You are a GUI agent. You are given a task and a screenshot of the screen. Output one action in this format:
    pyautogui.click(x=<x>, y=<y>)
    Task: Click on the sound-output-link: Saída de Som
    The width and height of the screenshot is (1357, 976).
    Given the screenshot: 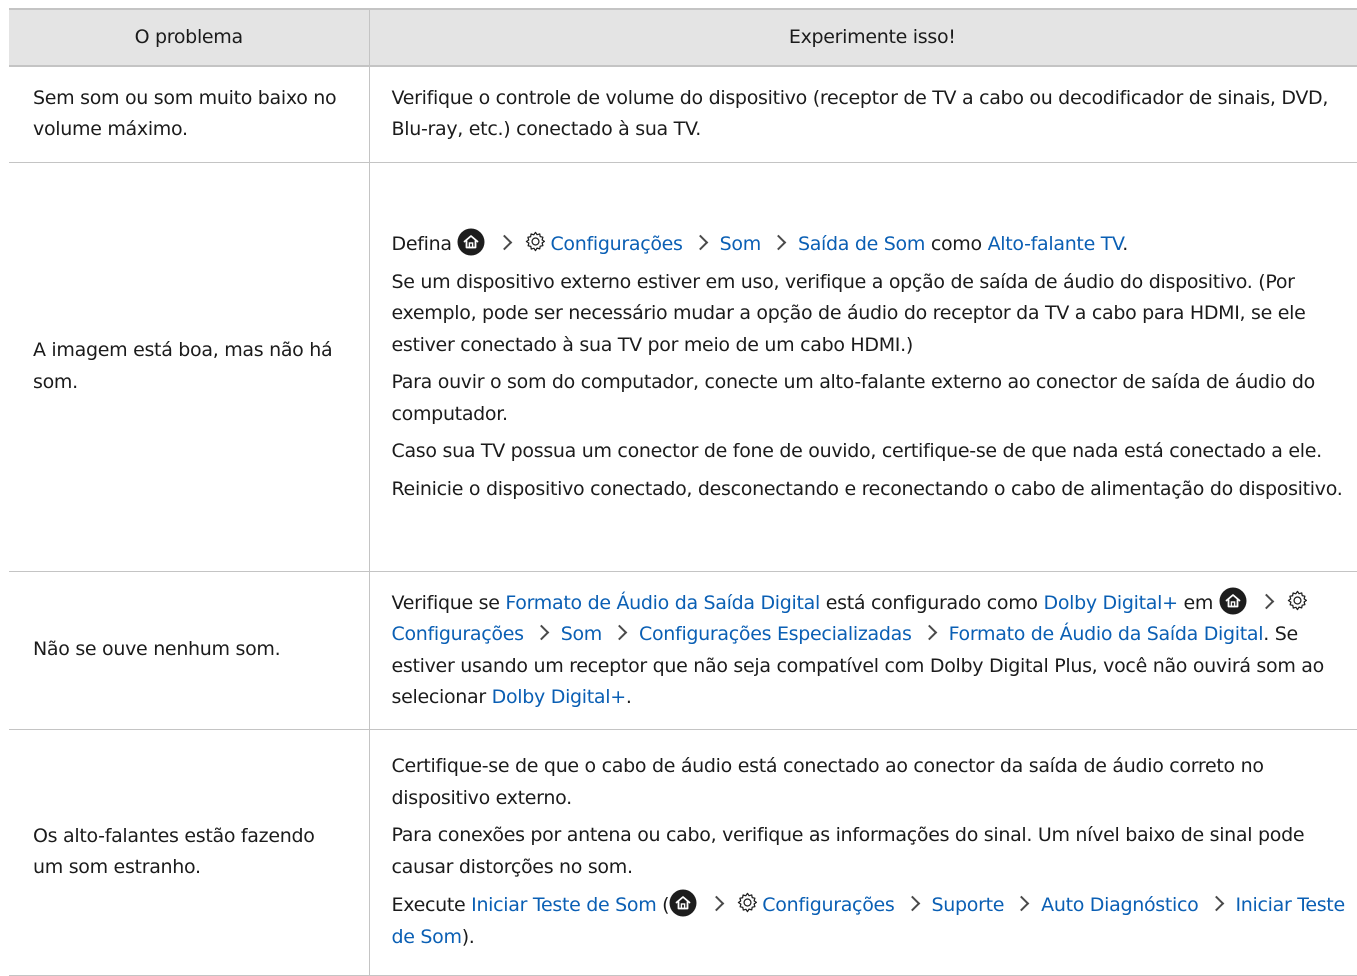 What is the action you would take?
    pyautogui.click(x=861, y=244)
    